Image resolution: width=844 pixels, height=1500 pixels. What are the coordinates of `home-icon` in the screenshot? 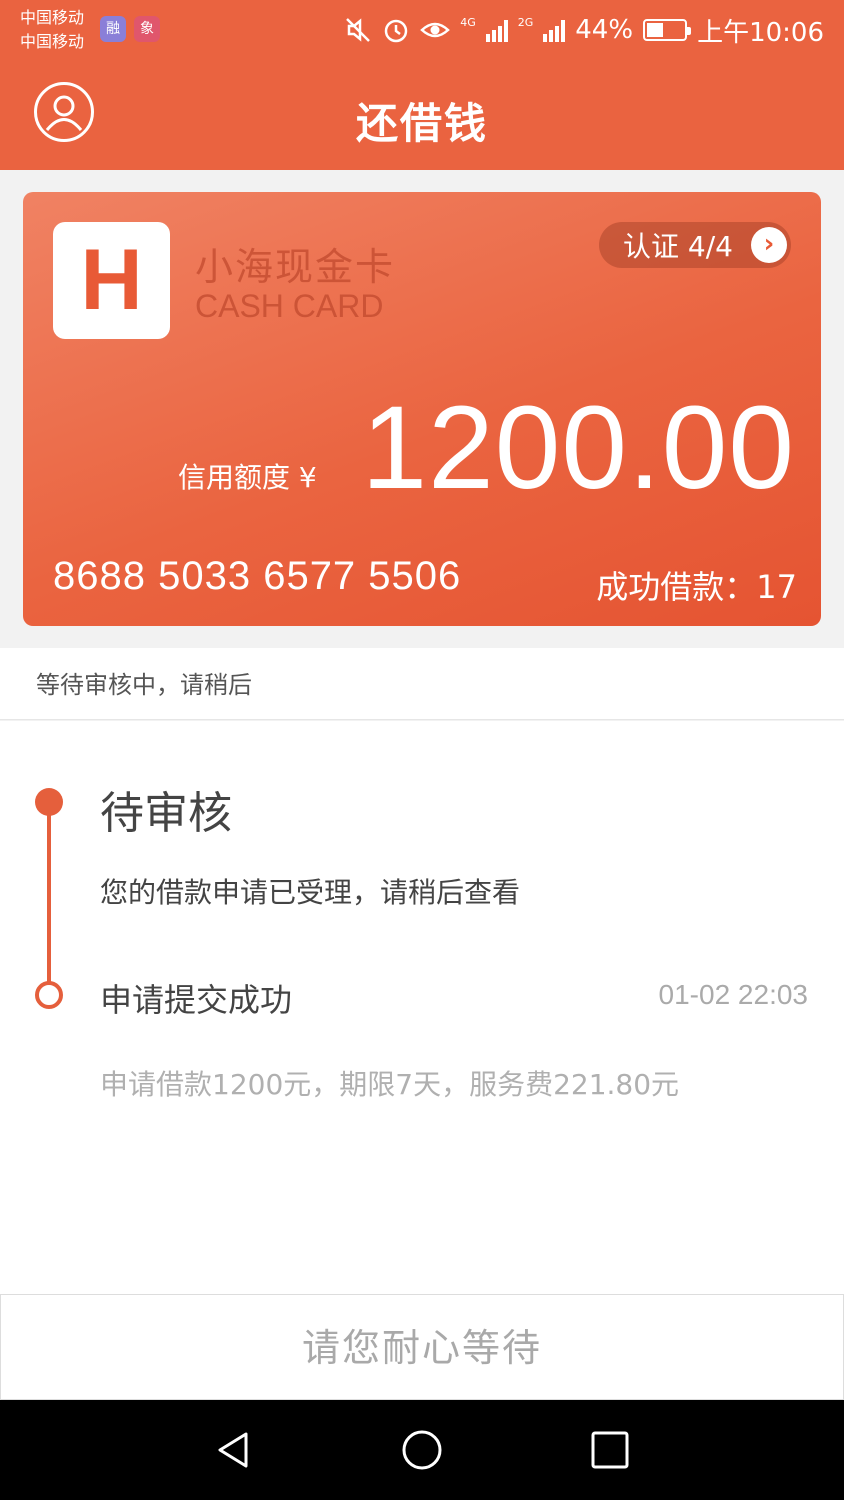 It's located at (422, 1450).